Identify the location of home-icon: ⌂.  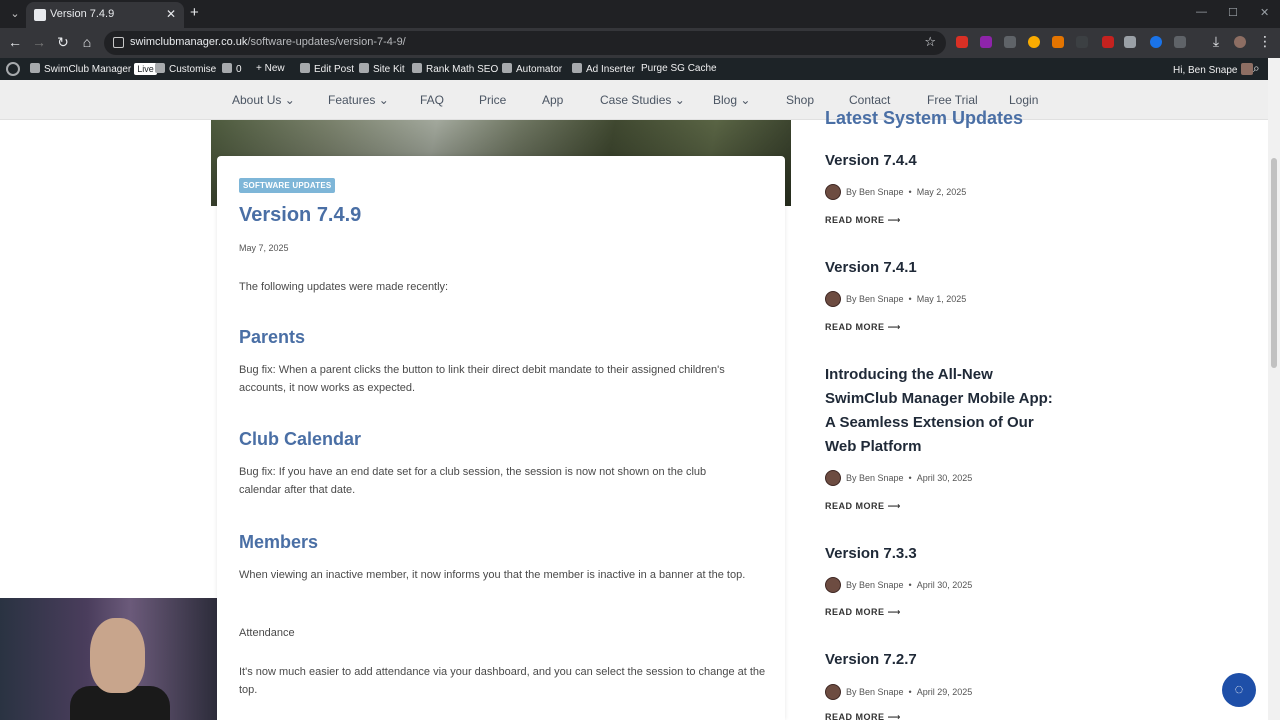
(87, 42).